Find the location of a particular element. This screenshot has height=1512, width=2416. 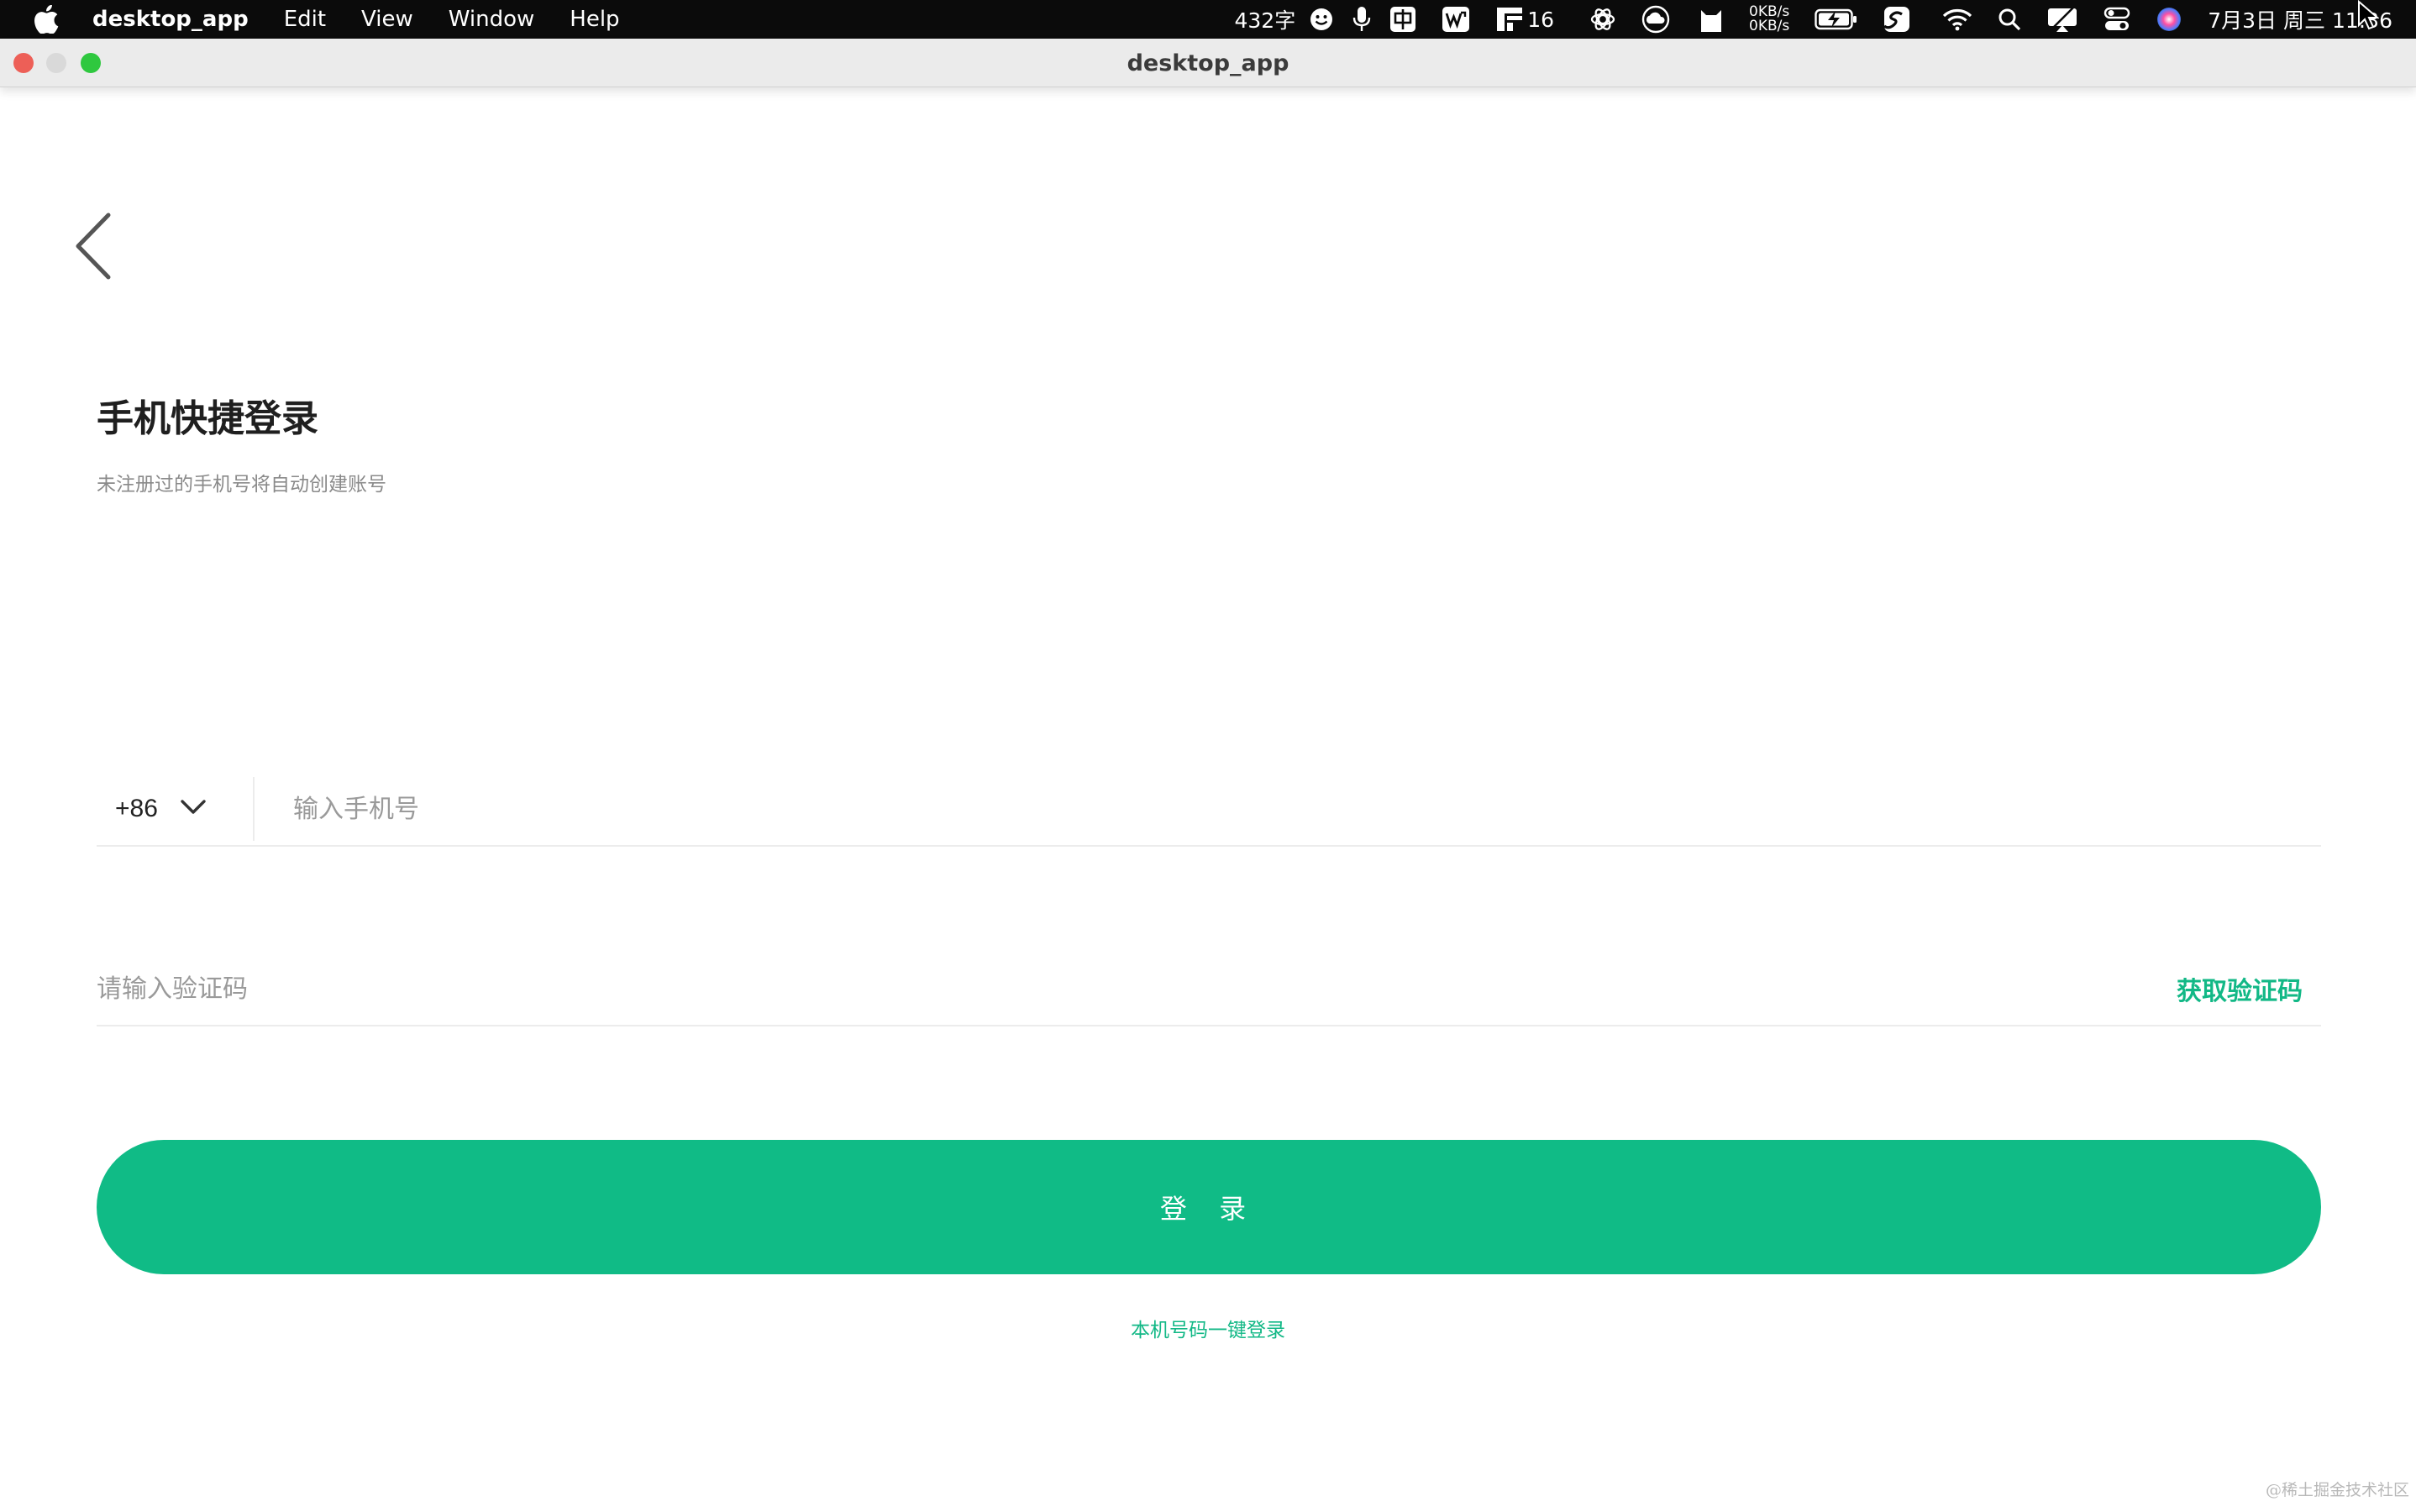

wifi-icon is located at coordinates (1957, 19).